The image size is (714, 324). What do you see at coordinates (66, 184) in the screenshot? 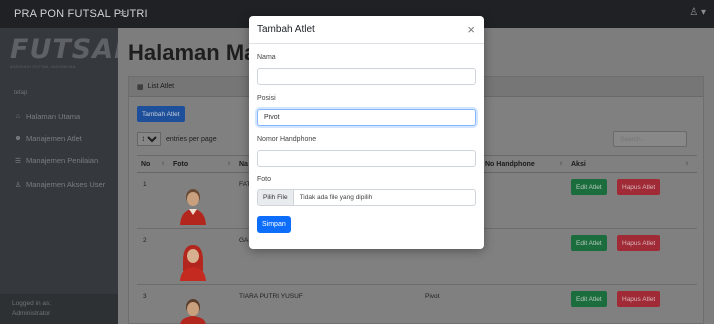
I see `sidebar-item-label: Manajemen Akses User` at bounding box center [66, 184].